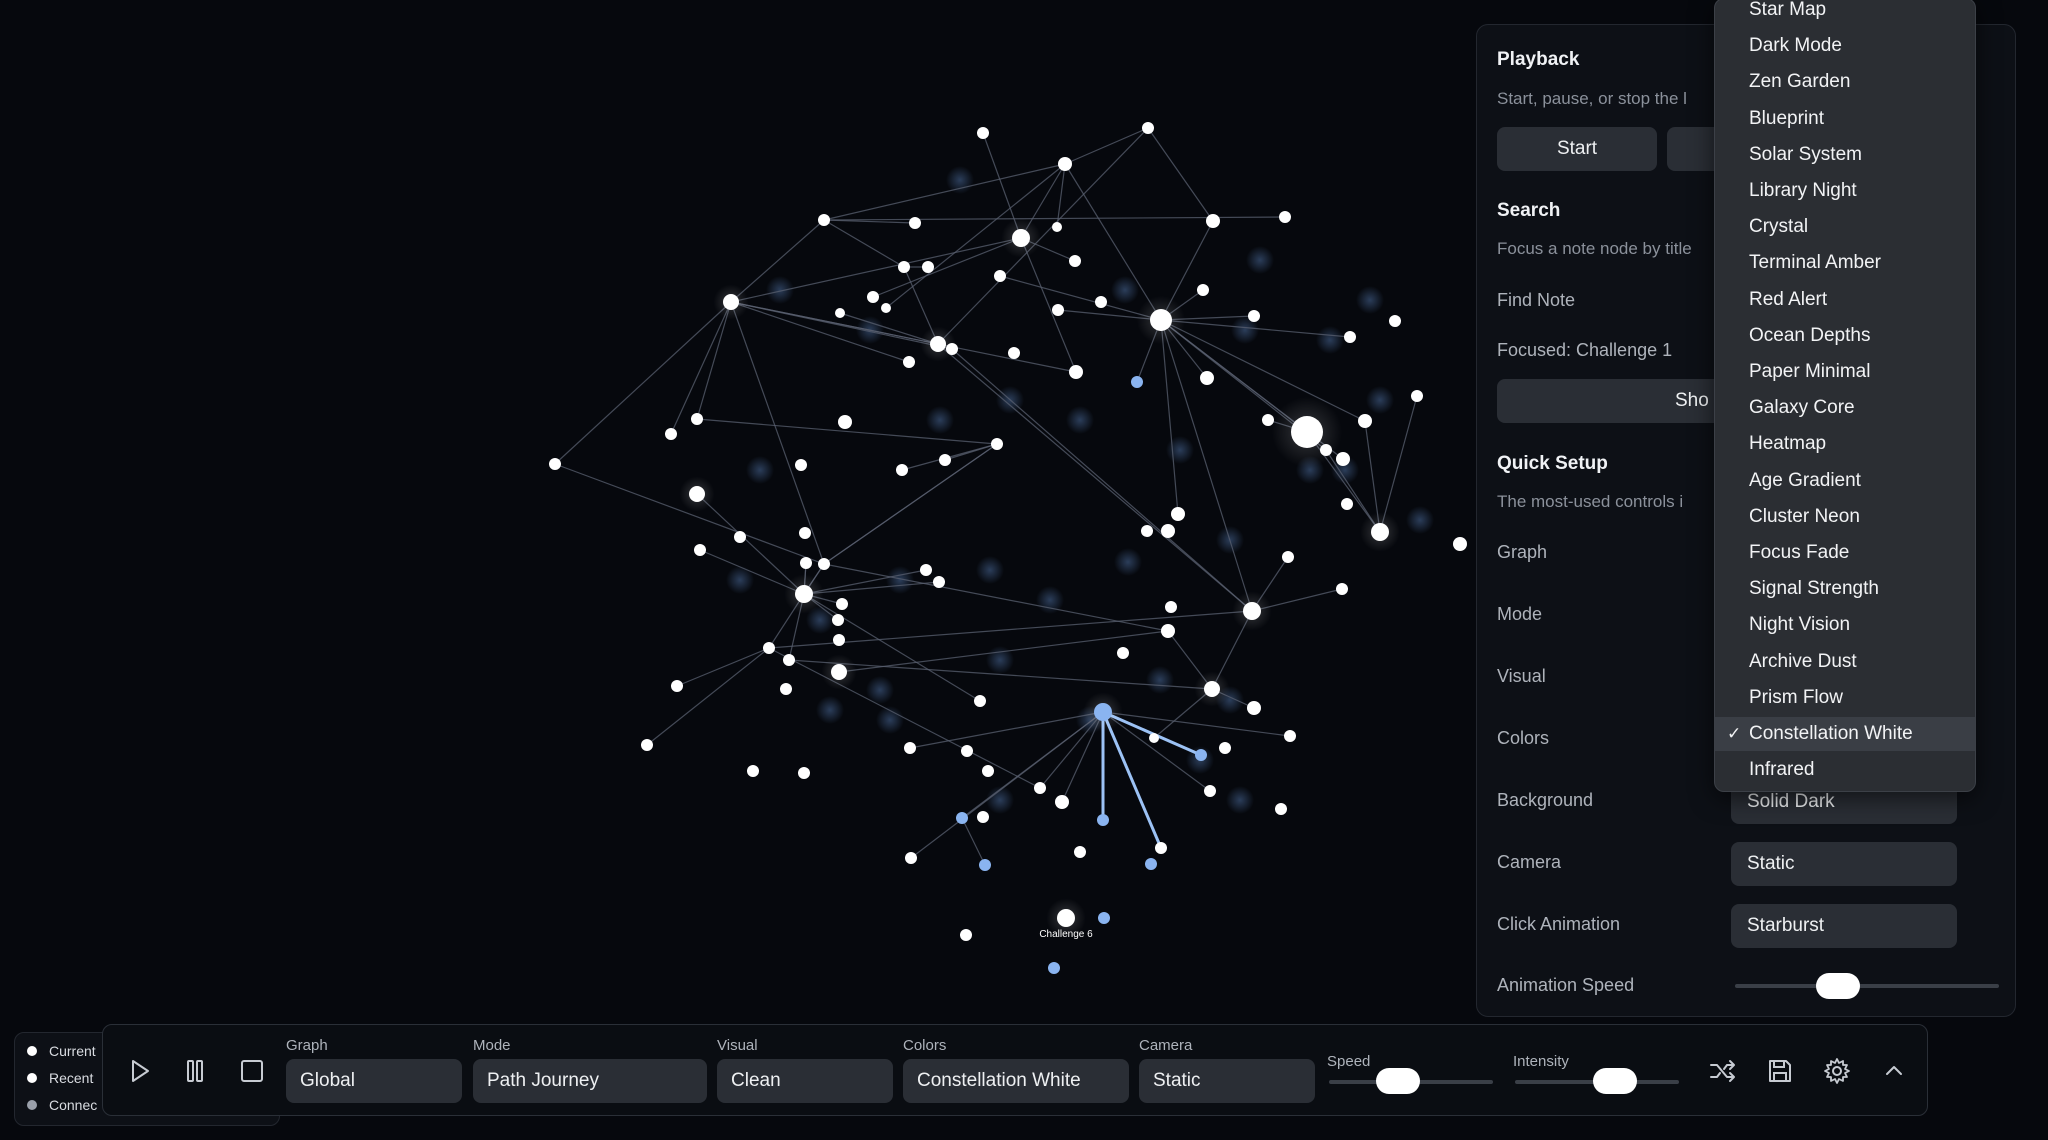  Describe the element at coordinates (1845, 444) in the screenshot. I see `colors-option: Heatmap` at that location.